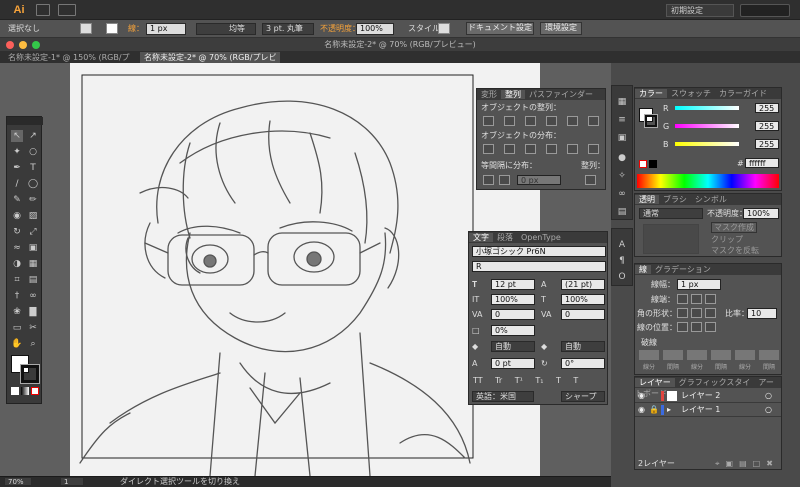  I want to click on baseline-shift-field: 0 pt, so click(513, 363).